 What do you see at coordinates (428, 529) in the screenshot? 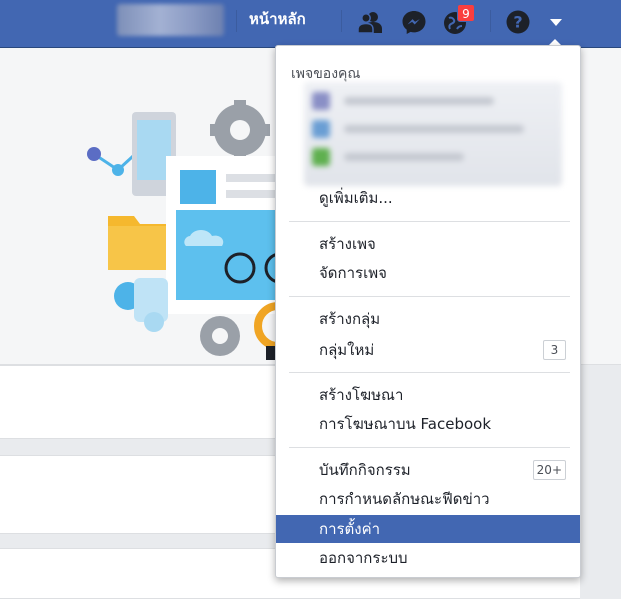
I see `menu-item-settings: การตั้งค่า` at bounding box center [428, 529].